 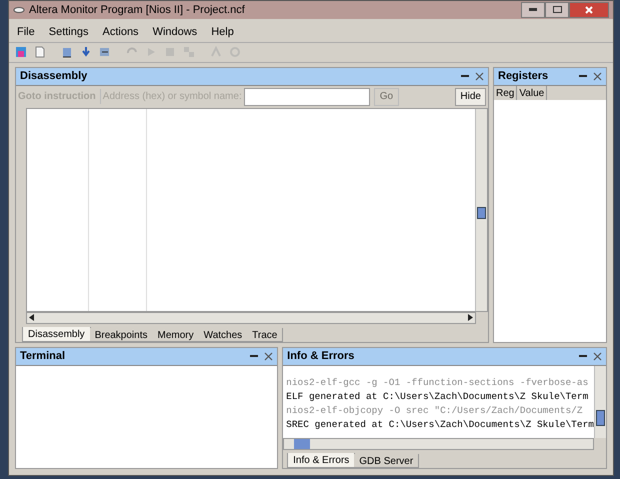 What do you see at coordinates (387, 461) in the screenshot?
I see `tab: GDB Server` at bounding box center [387, 461].